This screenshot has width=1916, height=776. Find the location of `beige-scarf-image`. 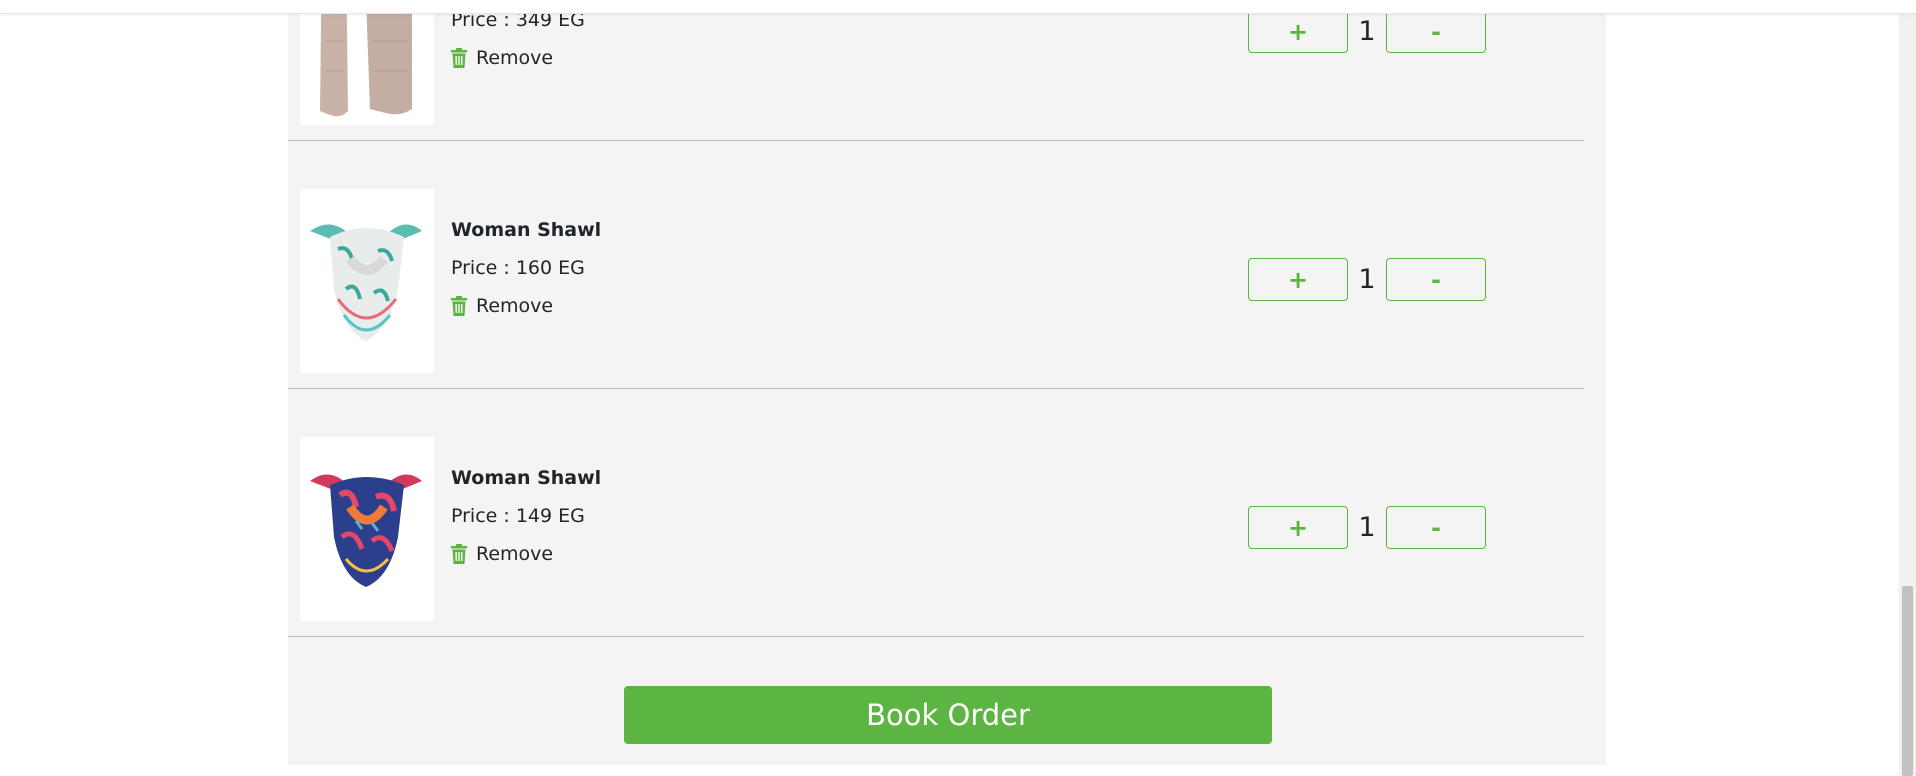

beige-scarf-image is located at coordinates (367, 62).